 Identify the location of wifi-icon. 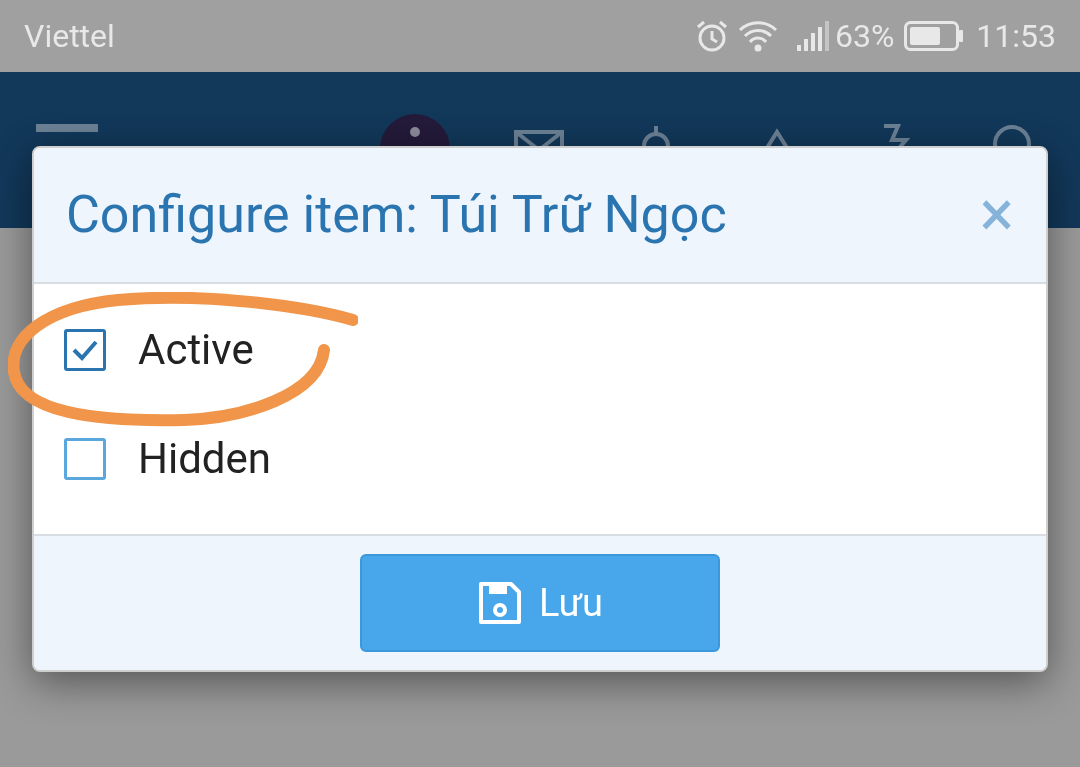
(757, 36).